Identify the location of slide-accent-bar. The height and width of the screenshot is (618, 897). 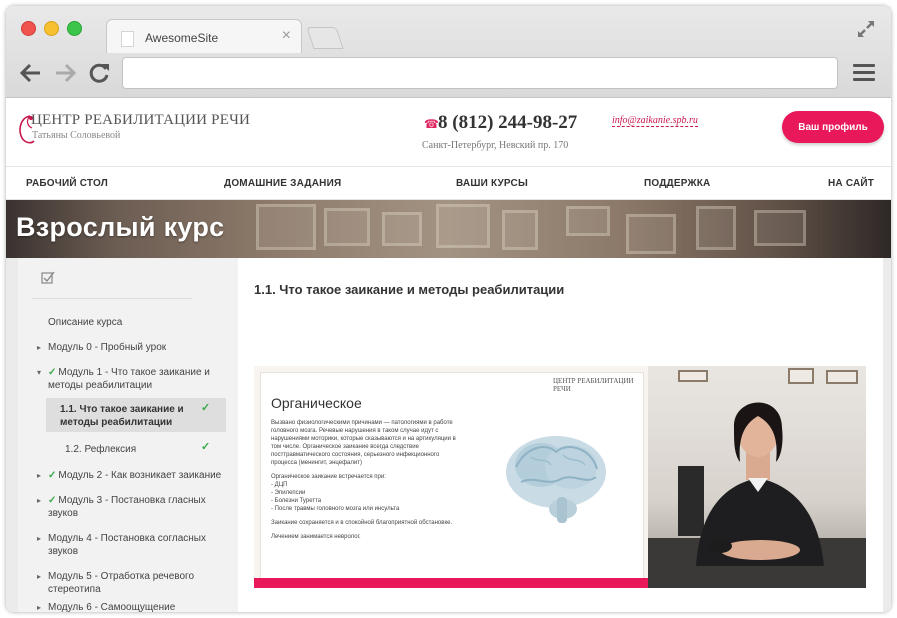
(451, 583).